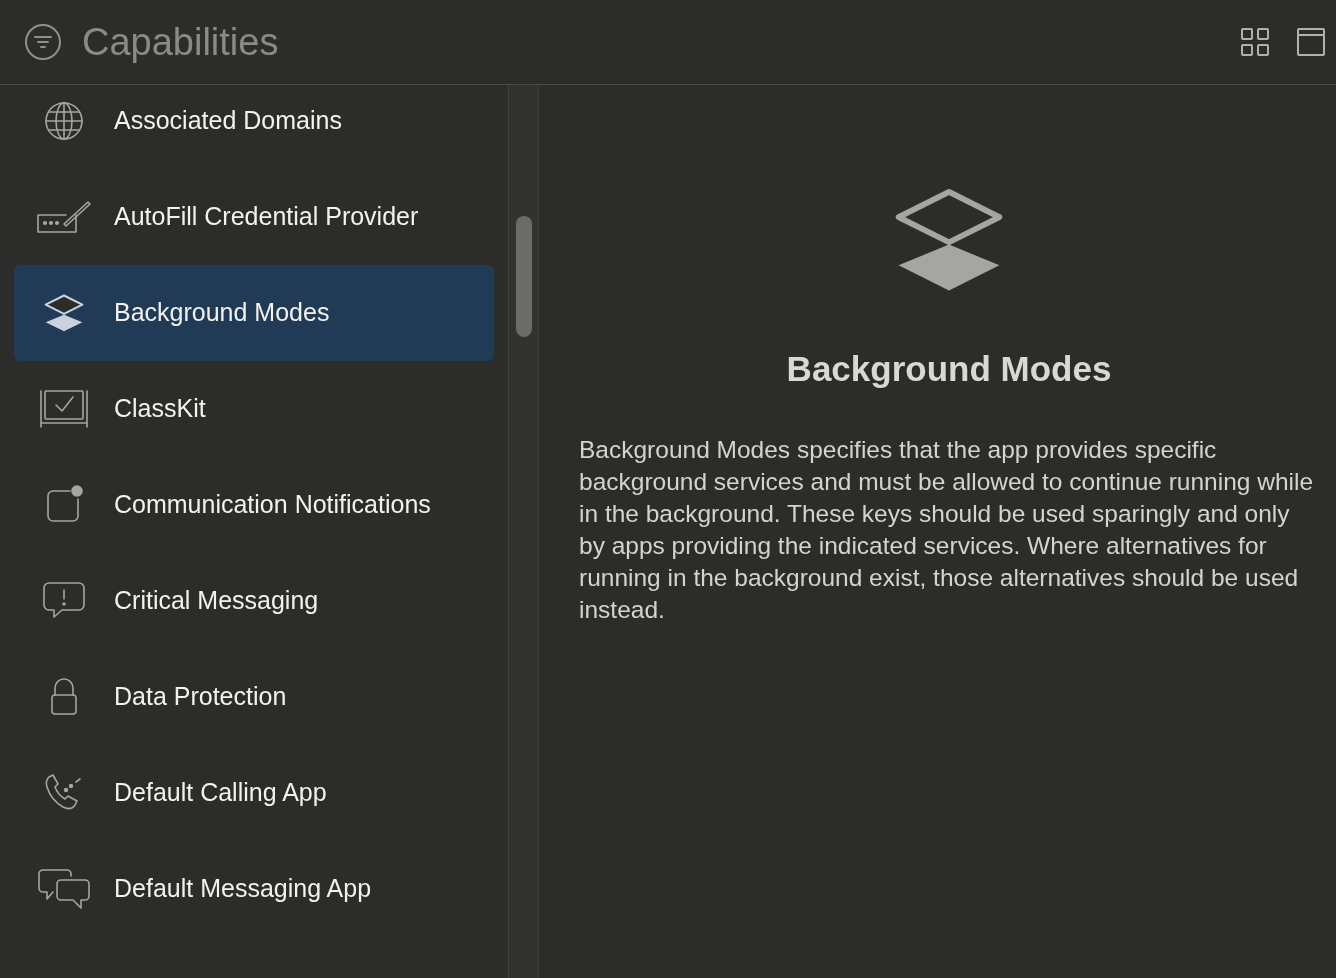 The image size is (1336, 978). What do you see at coordinates (64, 121) in the screenshot?
I see `globe-icon` at bounding box center [64, 121].